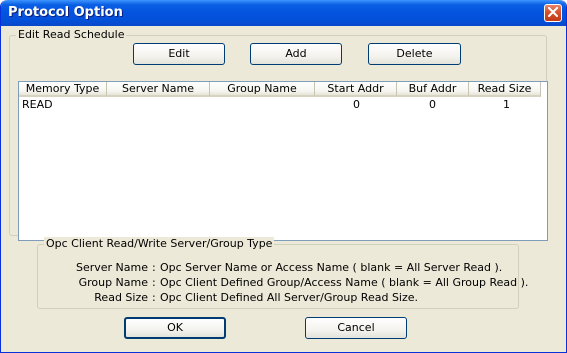  I want to click on close-button, so click(553, 13).